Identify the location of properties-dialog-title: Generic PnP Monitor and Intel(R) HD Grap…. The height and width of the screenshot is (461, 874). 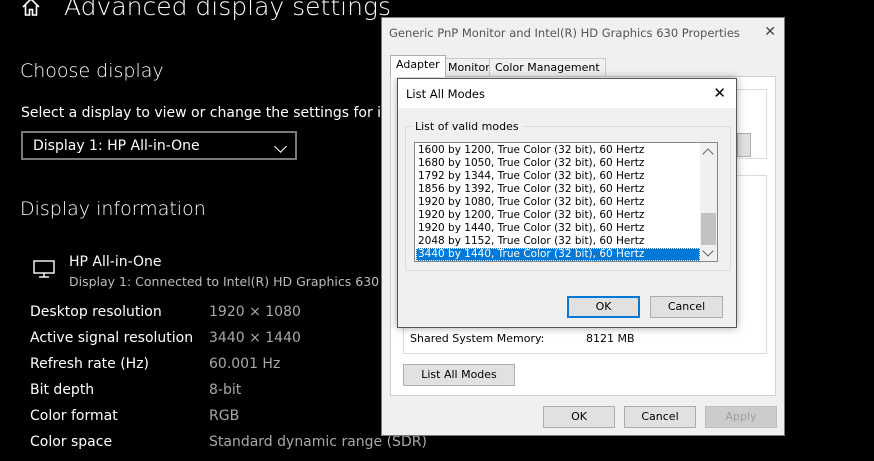
(564, 33).